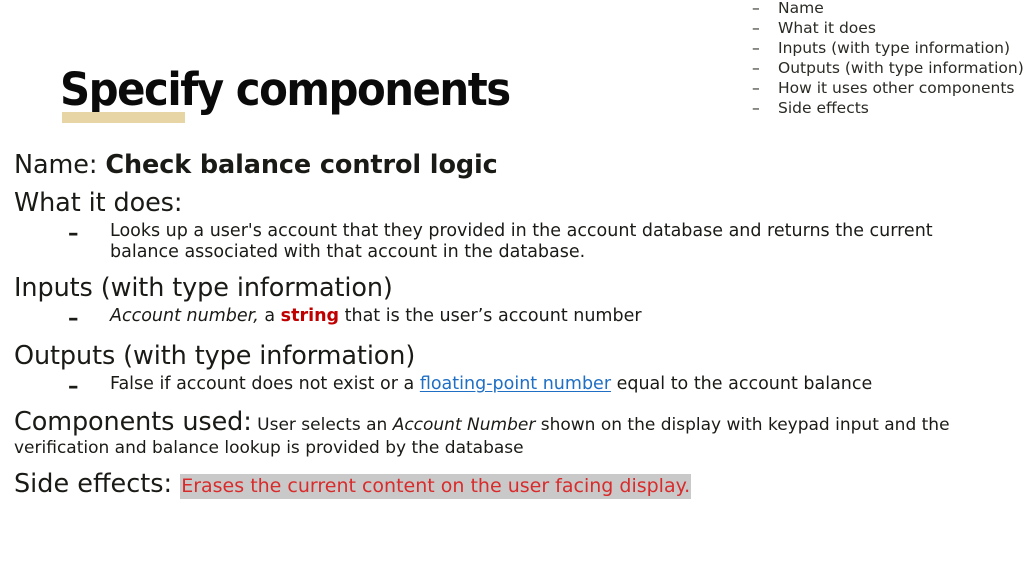  What do you see at coordinates (888, 108) in the screenshot?
I see `reference-list-item: – Side effects` at bounding box center [888, 108].